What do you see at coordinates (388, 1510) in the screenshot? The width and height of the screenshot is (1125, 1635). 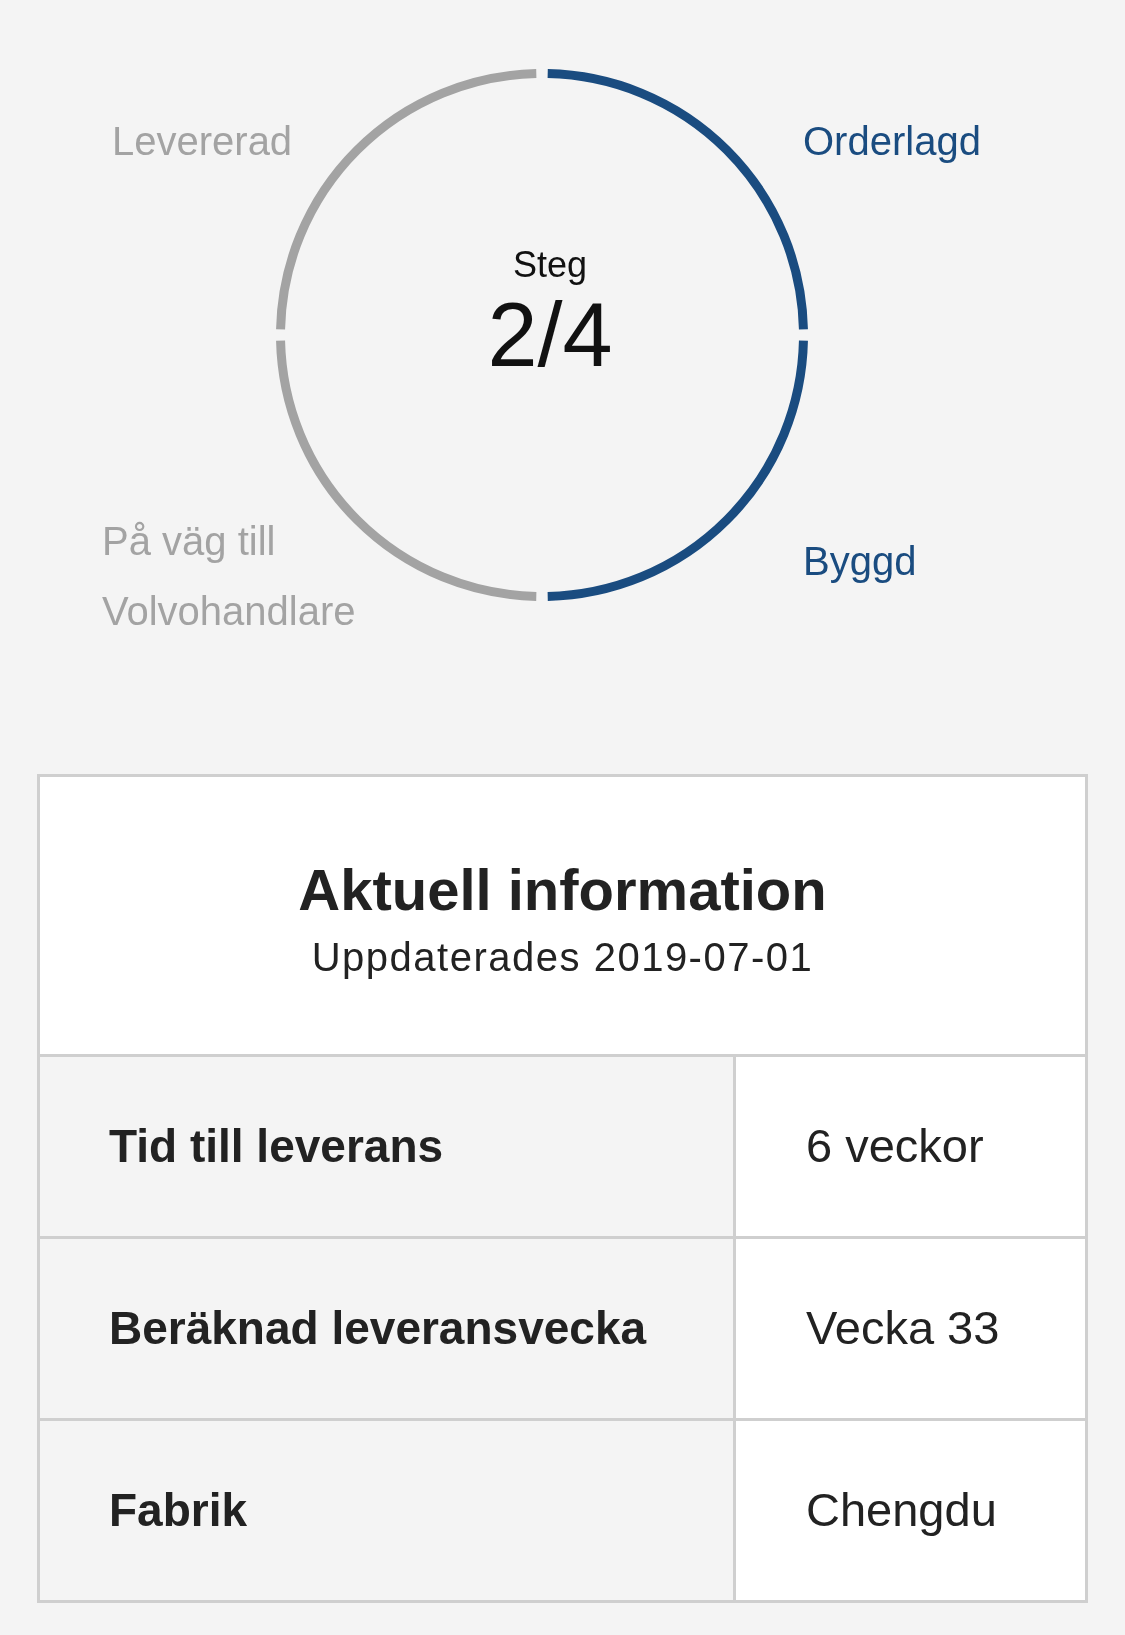 I see `table-cell: Fabrik` at bounding box center [388, 1510].